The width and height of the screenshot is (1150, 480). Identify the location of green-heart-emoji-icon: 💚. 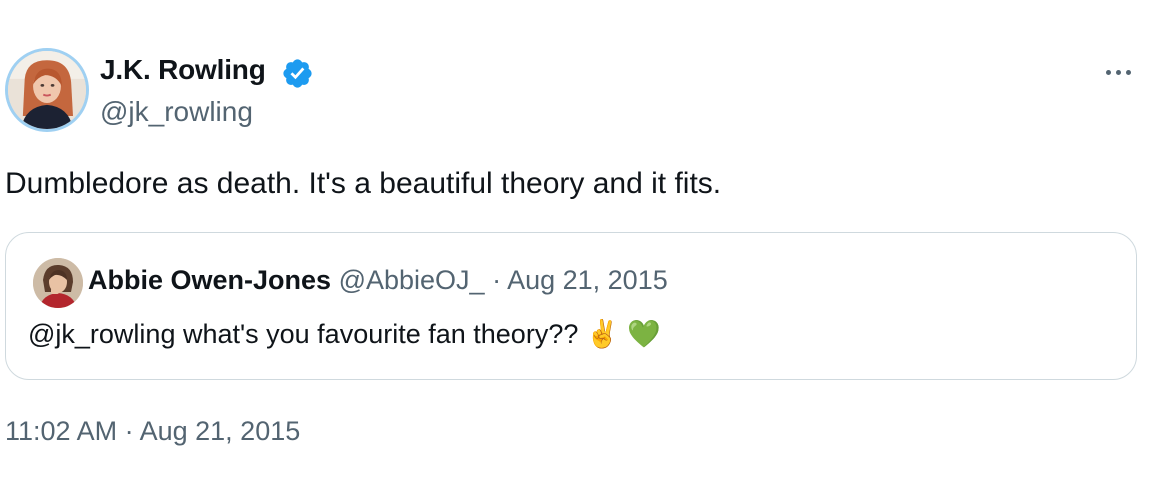
(644, 334).